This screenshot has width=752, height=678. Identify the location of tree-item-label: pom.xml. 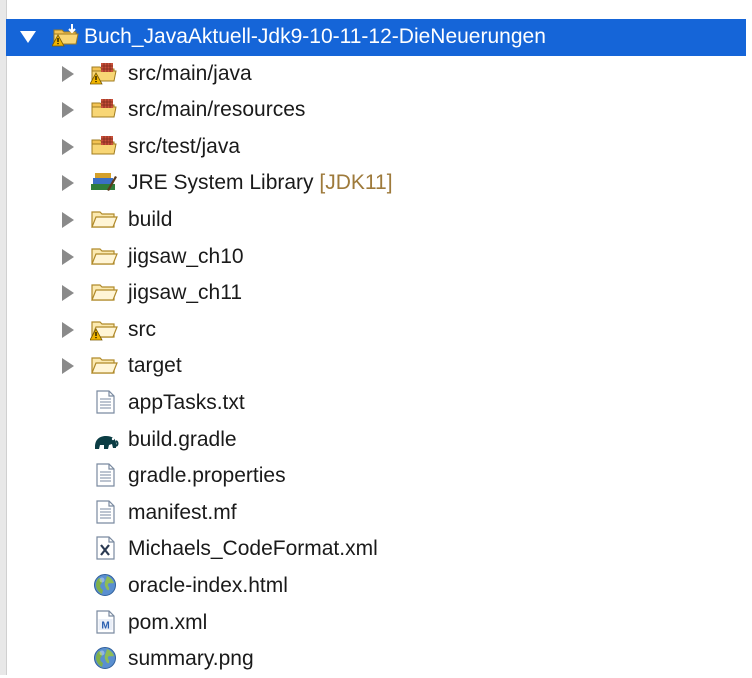
(168, 622).